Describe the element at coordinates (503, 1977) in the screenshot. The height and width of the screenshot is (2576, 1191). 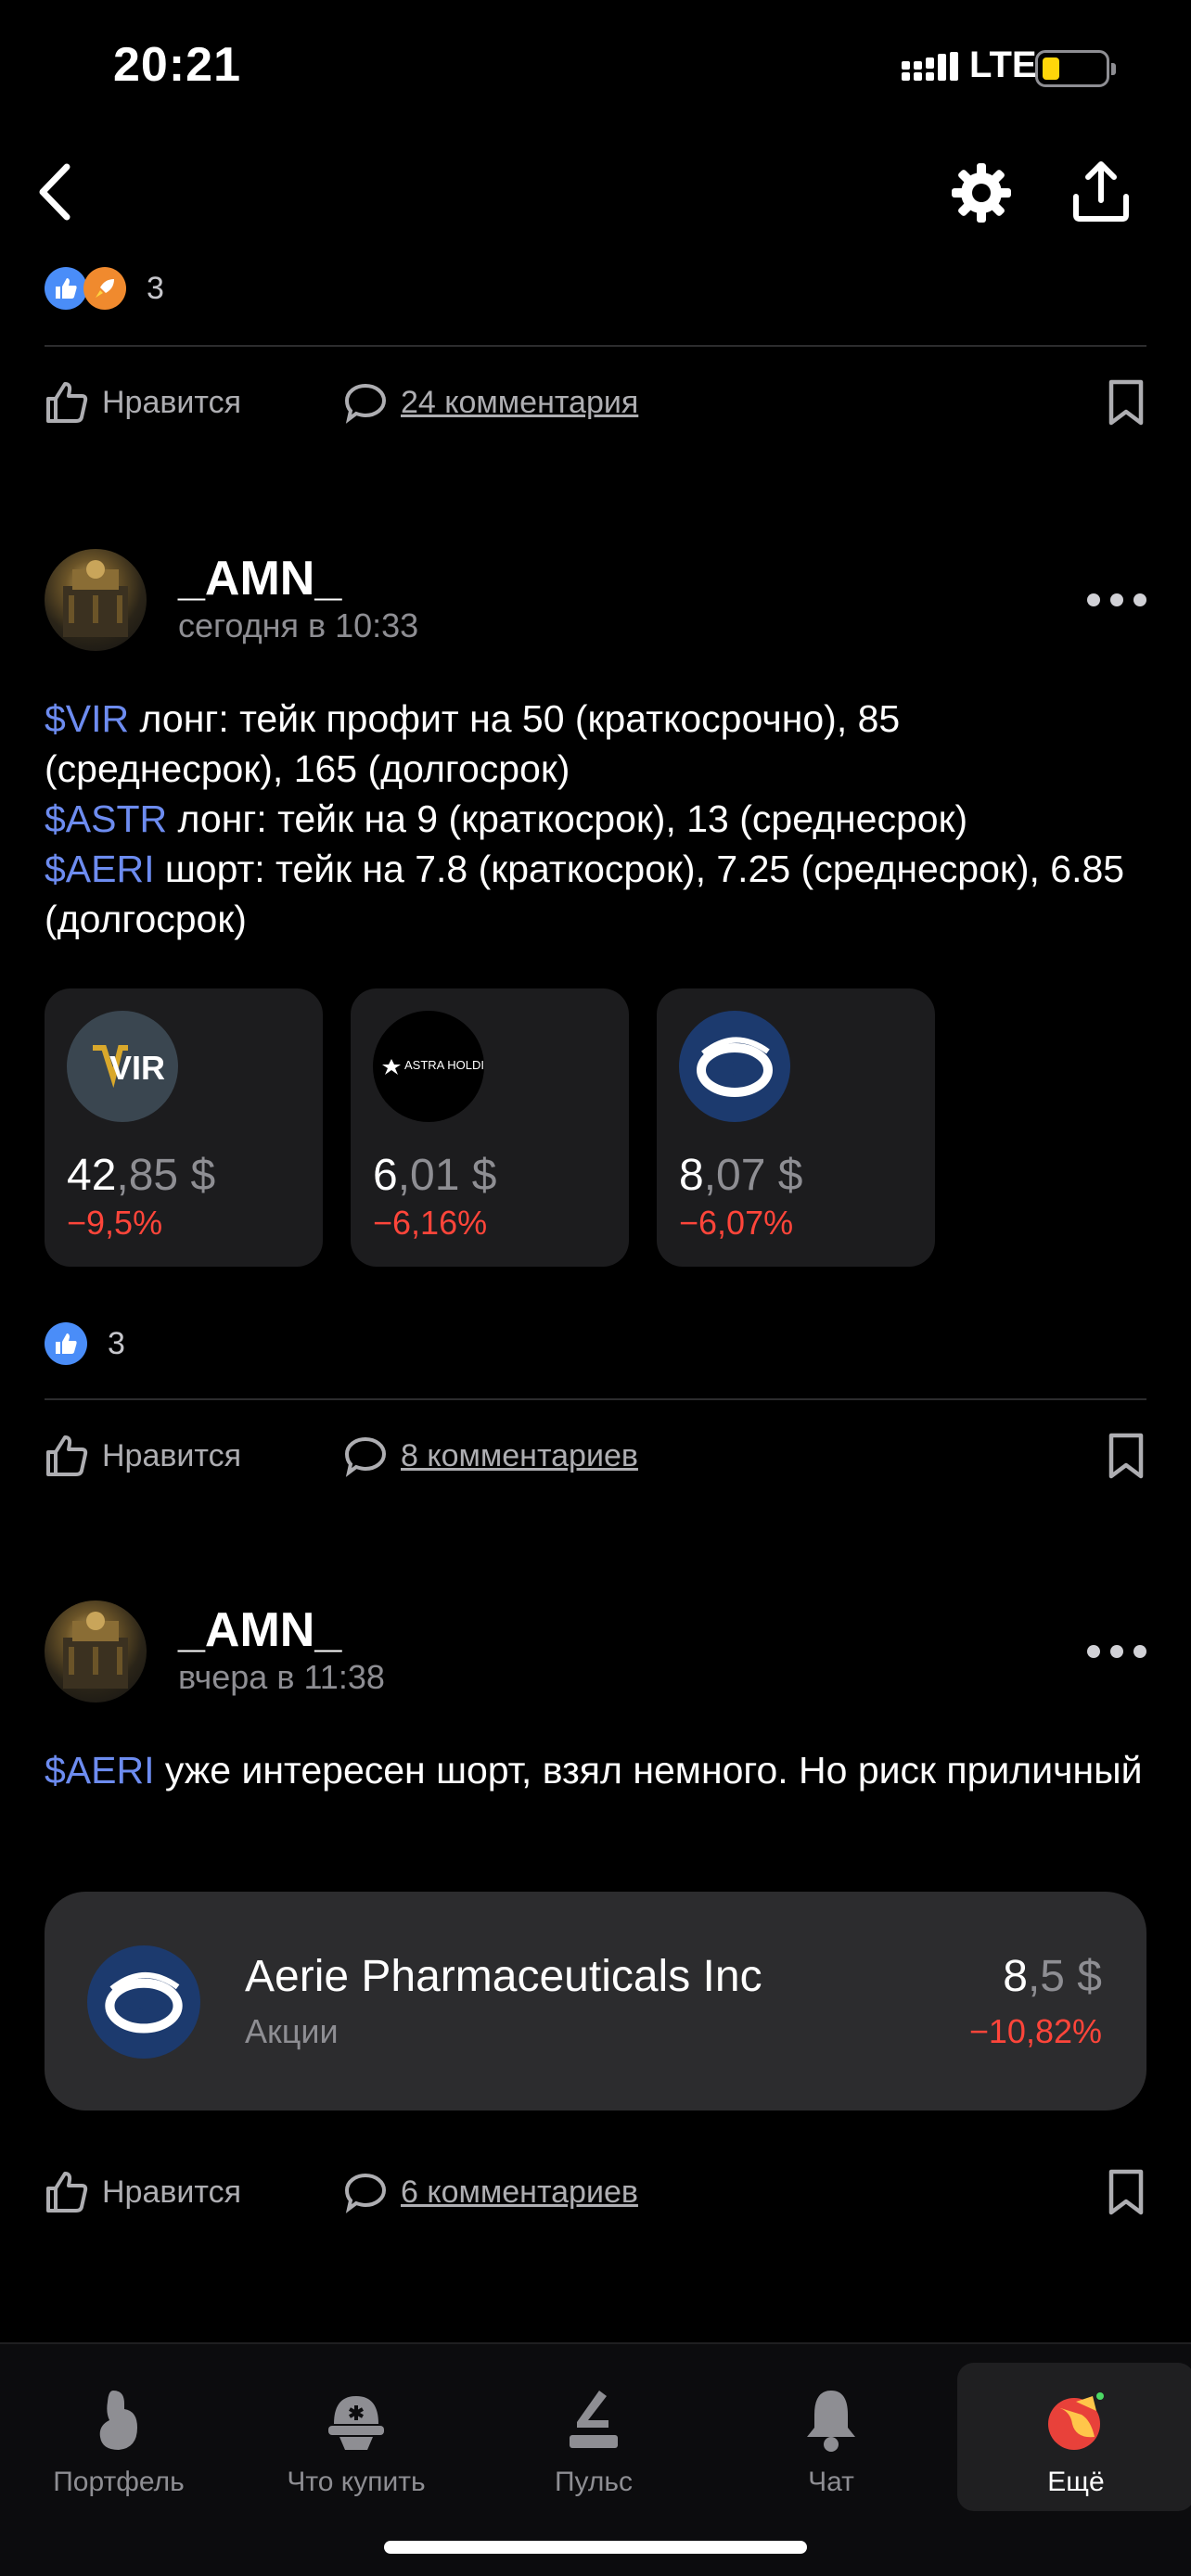
I see `instrument-name: Aerie Pharmaceuticals Inc` at that location.